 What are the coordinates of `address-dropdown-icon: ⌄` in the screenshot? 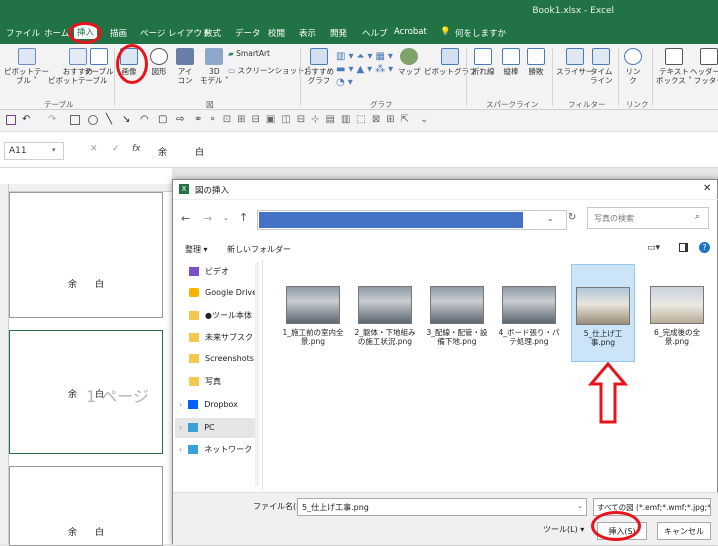 It's located at (550, 218).